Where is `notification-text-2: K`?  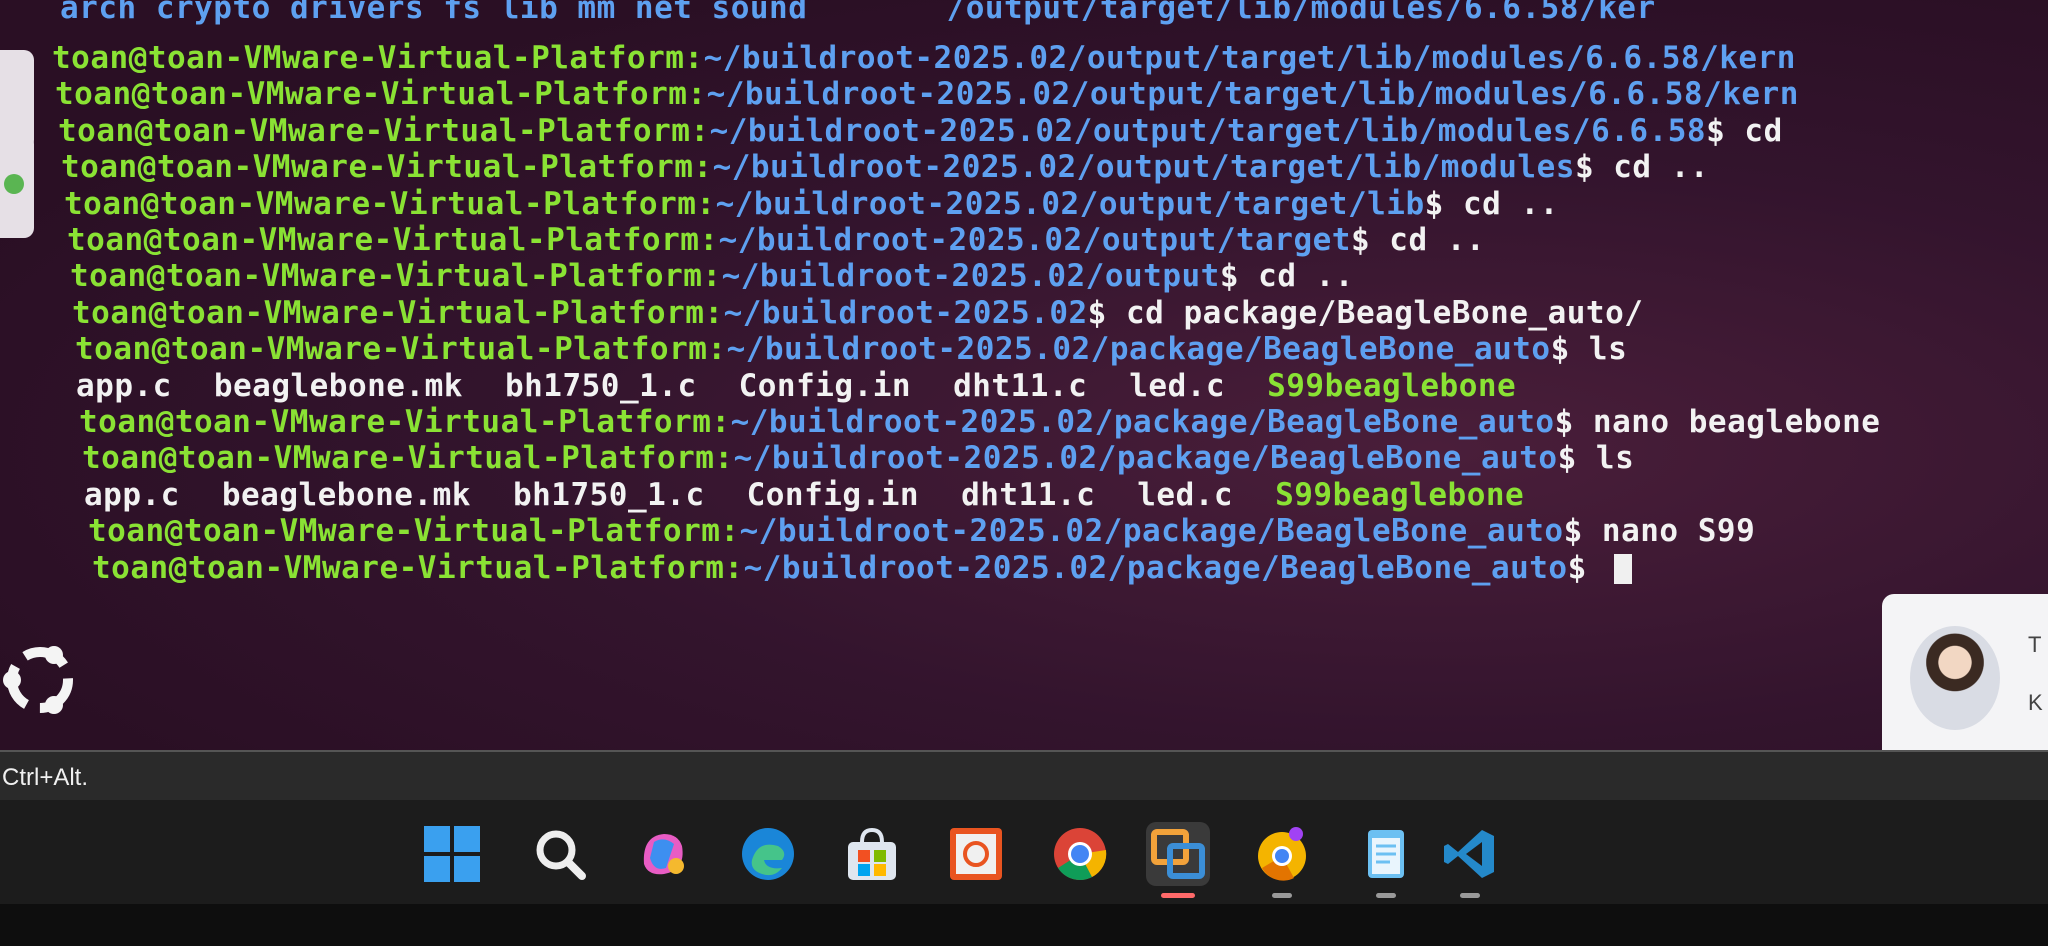
notification-text-2: K is located at coordinates (2035, 702).